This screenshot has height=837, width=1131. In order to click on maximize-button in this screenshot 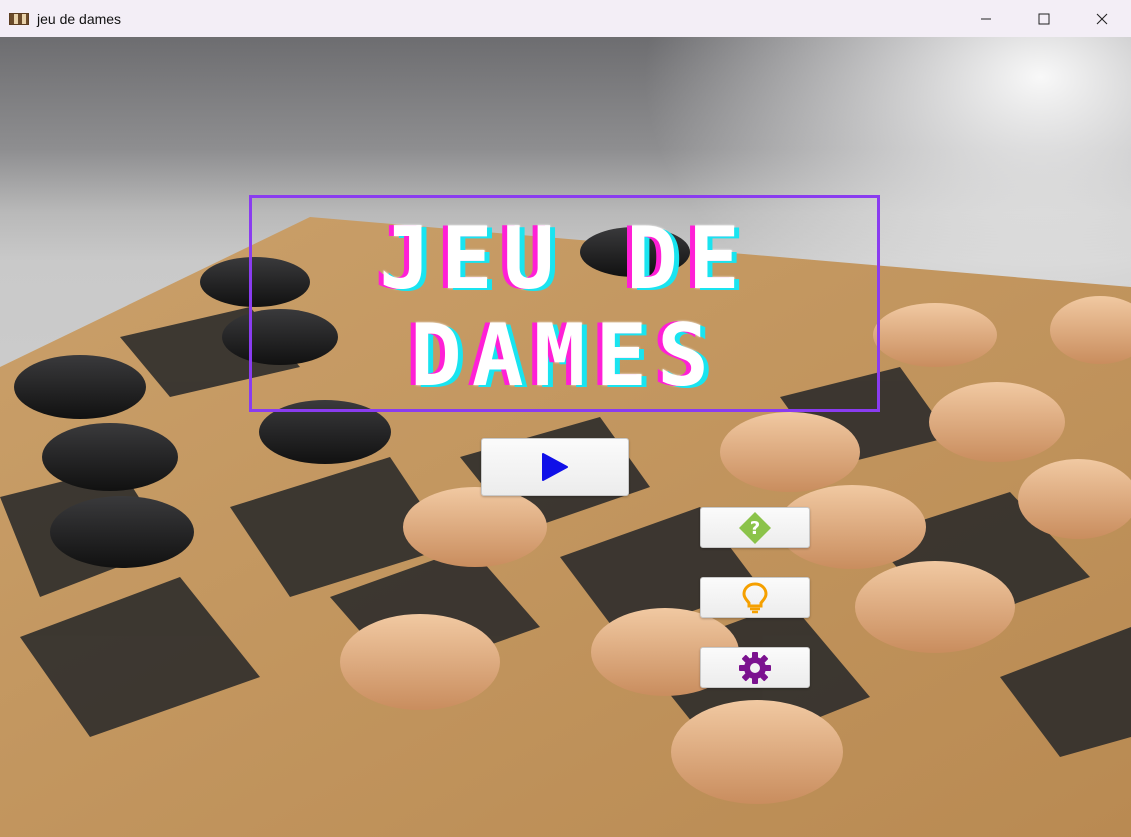, I will do `click(1044, 18)`.